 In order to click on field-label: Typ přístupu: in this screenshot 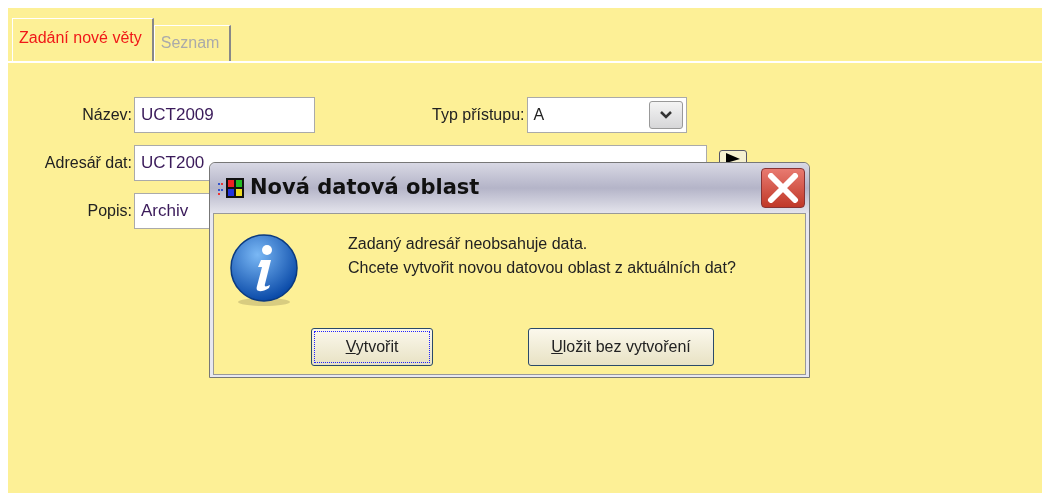, I will do `click(478, 115)`.